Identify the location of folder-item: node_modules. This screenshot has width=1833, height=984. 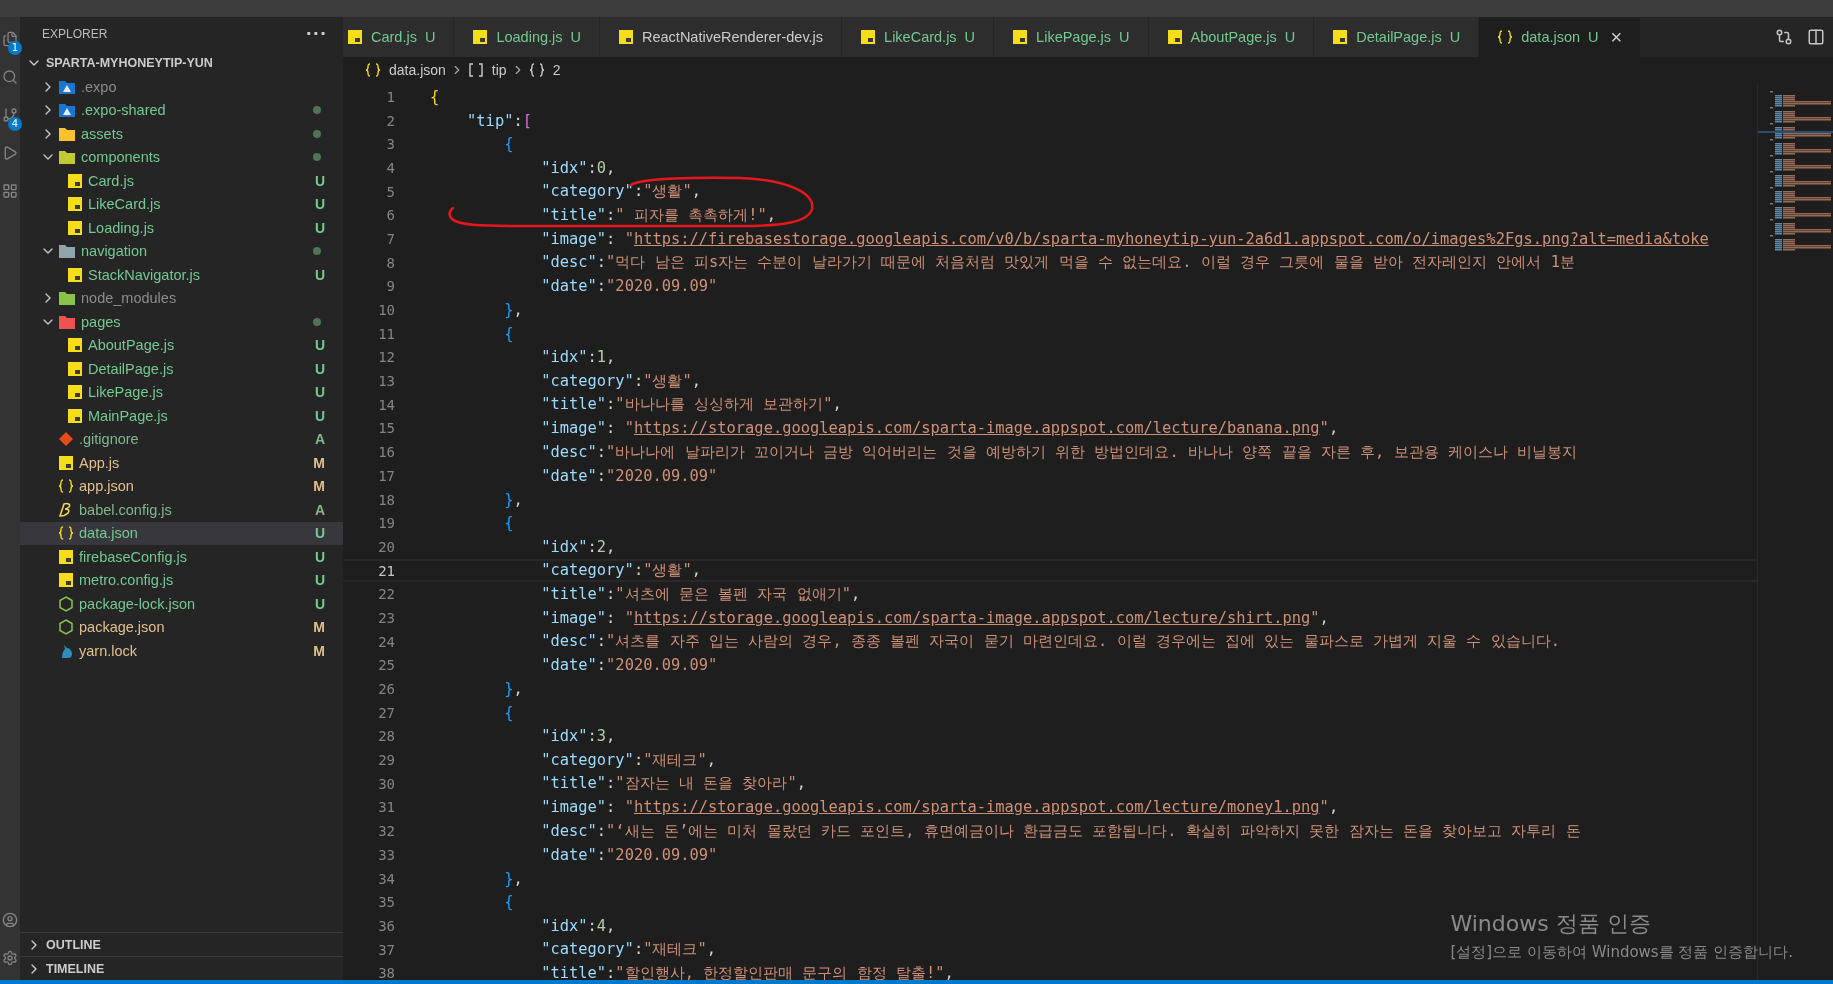
(181, 298).